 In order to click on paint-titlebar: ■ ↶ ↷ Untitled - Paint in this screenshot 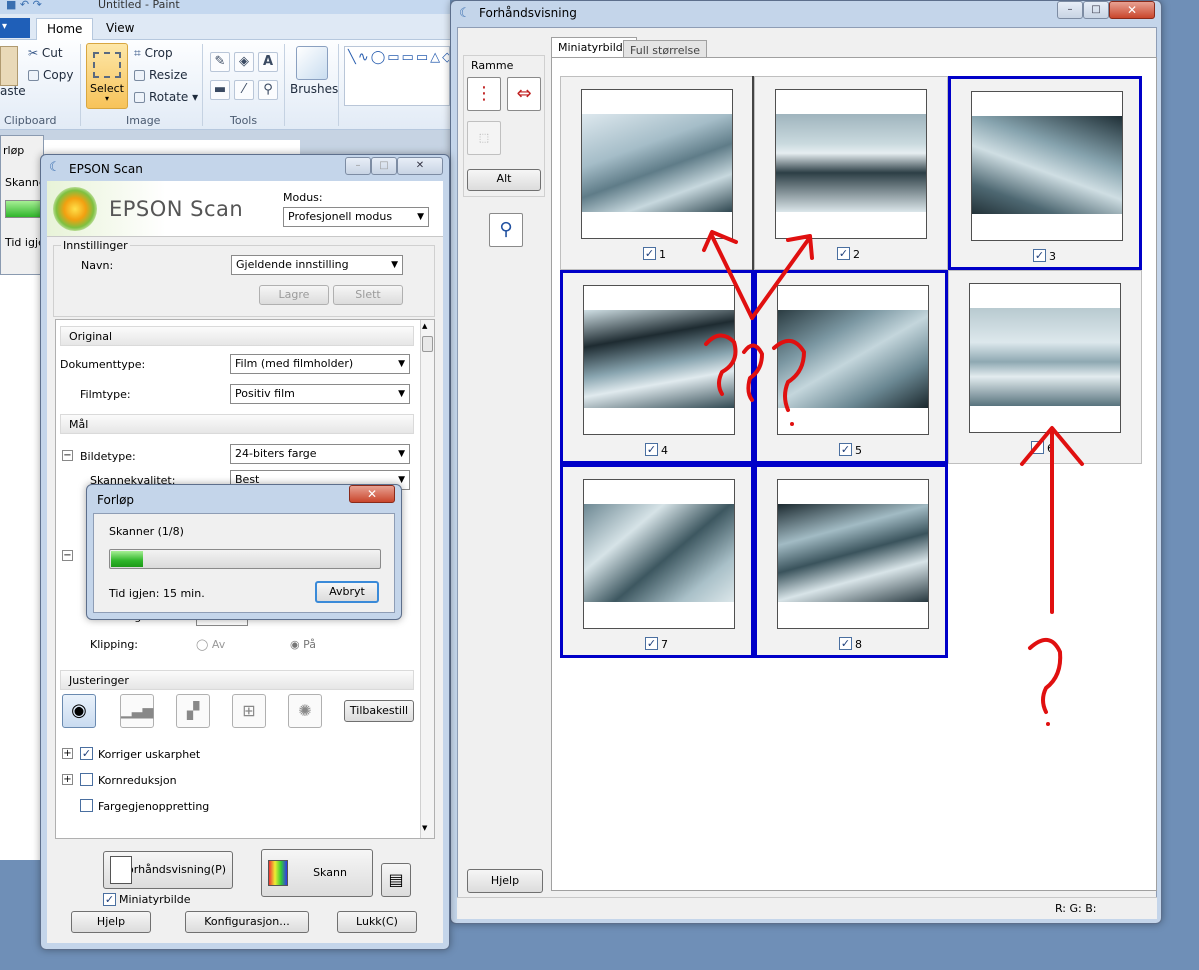, I will do `click(225, 7)`.